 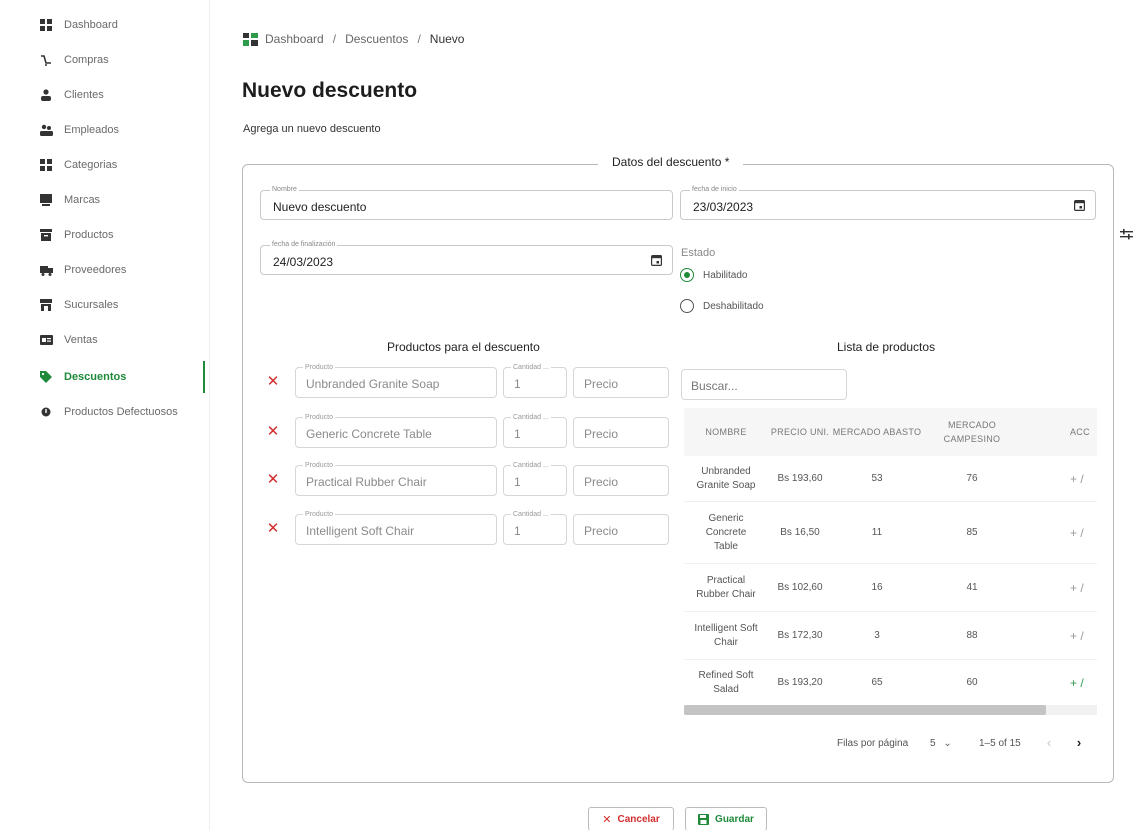 I want to click on cell-abasto: 3, so click(x=877, y=635).